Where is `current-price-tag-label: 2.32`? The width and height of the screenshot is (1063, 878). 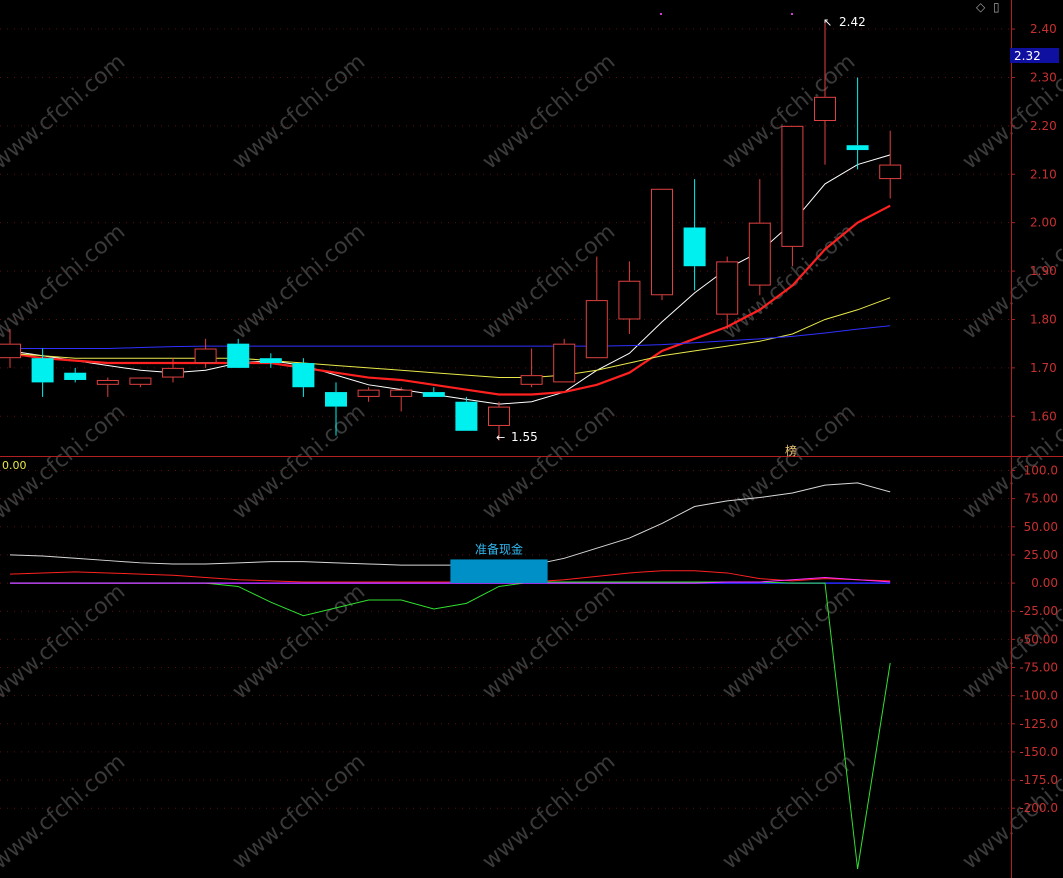 current-price-tag-label: 2.32 is located at coordinates (1027, 56).